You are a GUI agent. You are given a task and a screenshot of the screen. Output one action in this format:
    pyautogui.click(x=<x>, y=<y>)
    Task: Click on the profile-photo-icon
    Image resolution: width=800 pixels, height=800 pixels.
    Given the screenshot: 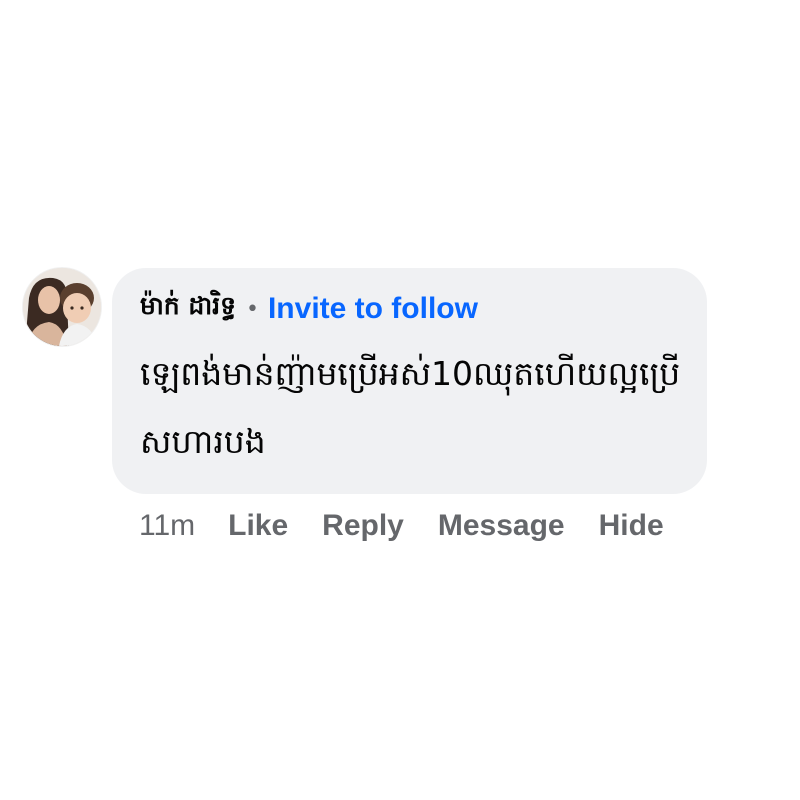 What is the action you would take?
    pyautogui.click(x=62, y=307)
    